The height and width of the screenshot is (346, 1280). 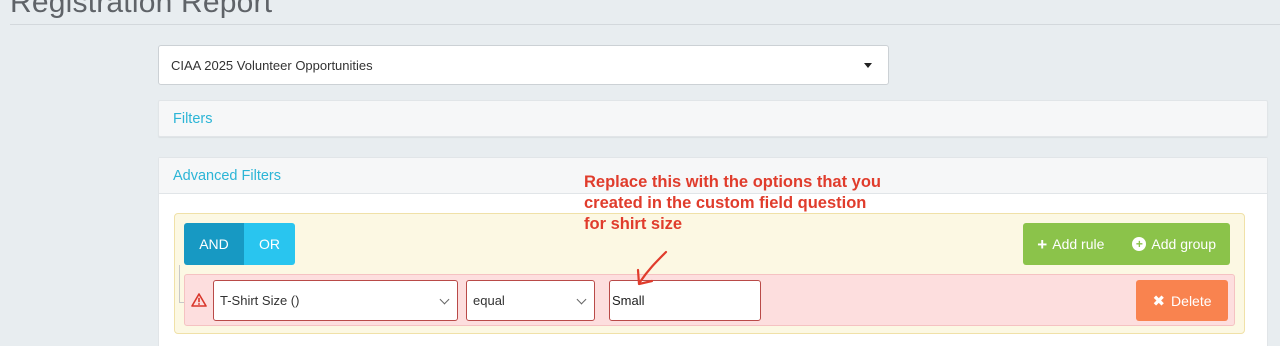 I want to click on condition-toggle: AND OR, so click(x=239, y=244).